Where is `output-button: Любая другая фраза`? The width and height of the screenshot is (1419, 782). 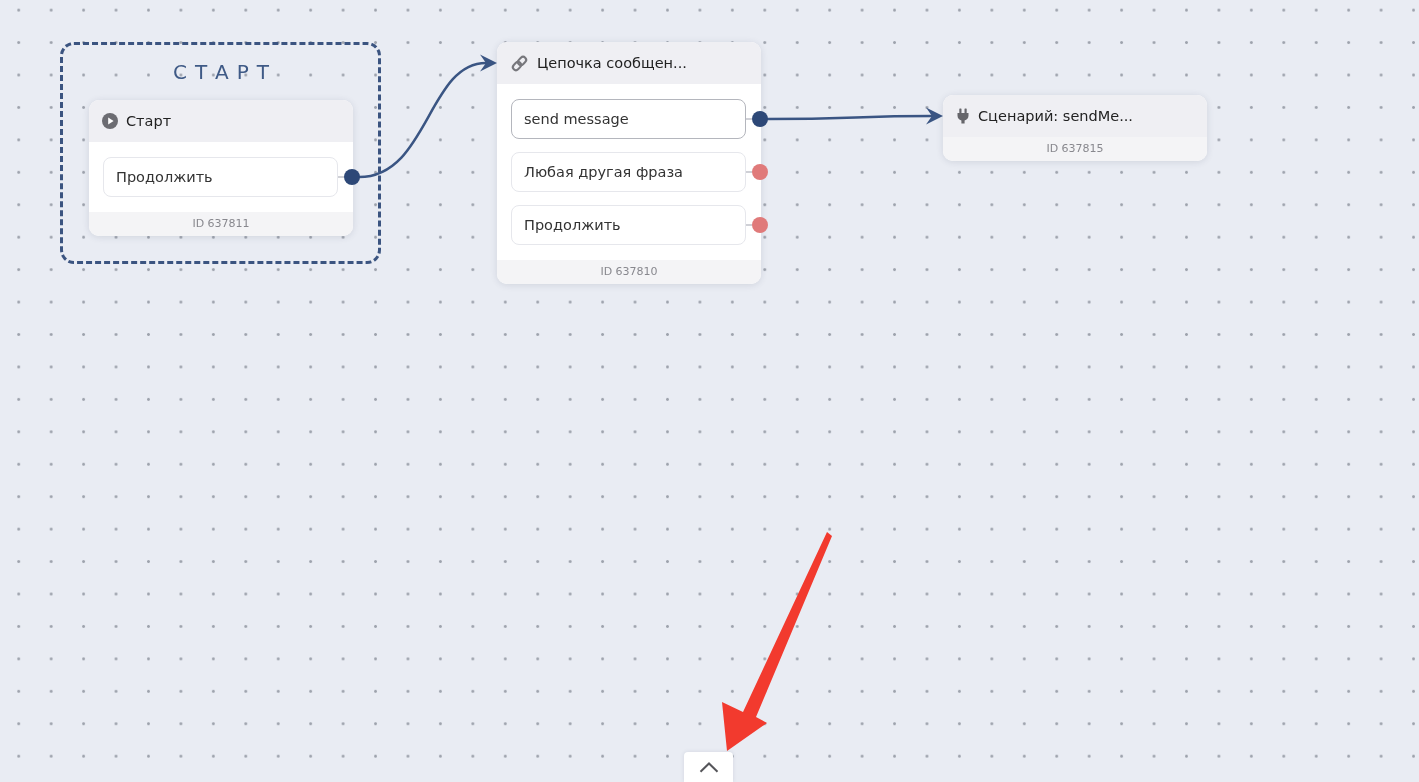 output-button: Любая другая фраза is located at coordinates (628, 172).